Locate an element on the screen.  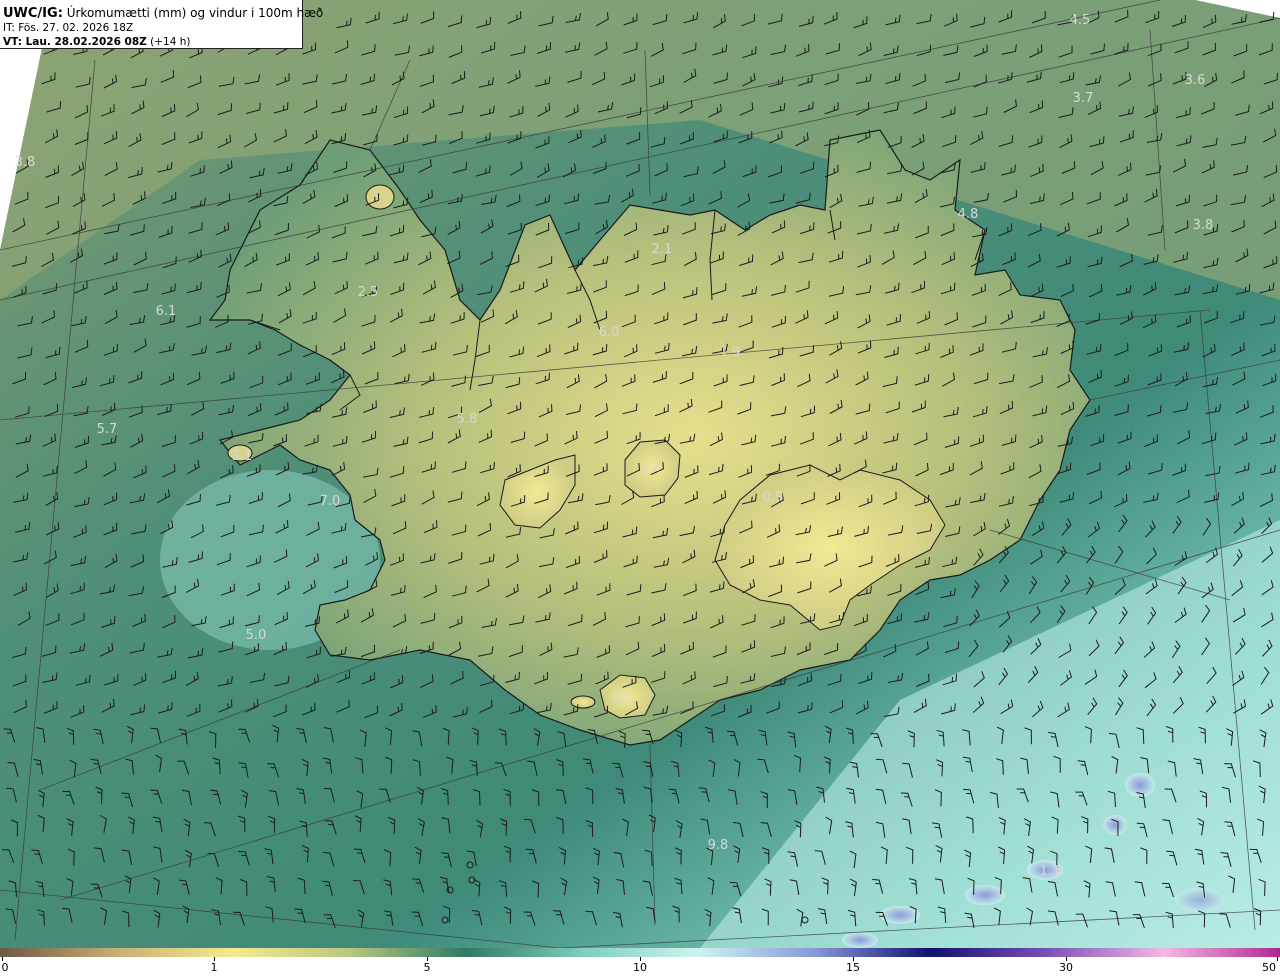
map-value: 4.8 is located at coordinates (968, 214).